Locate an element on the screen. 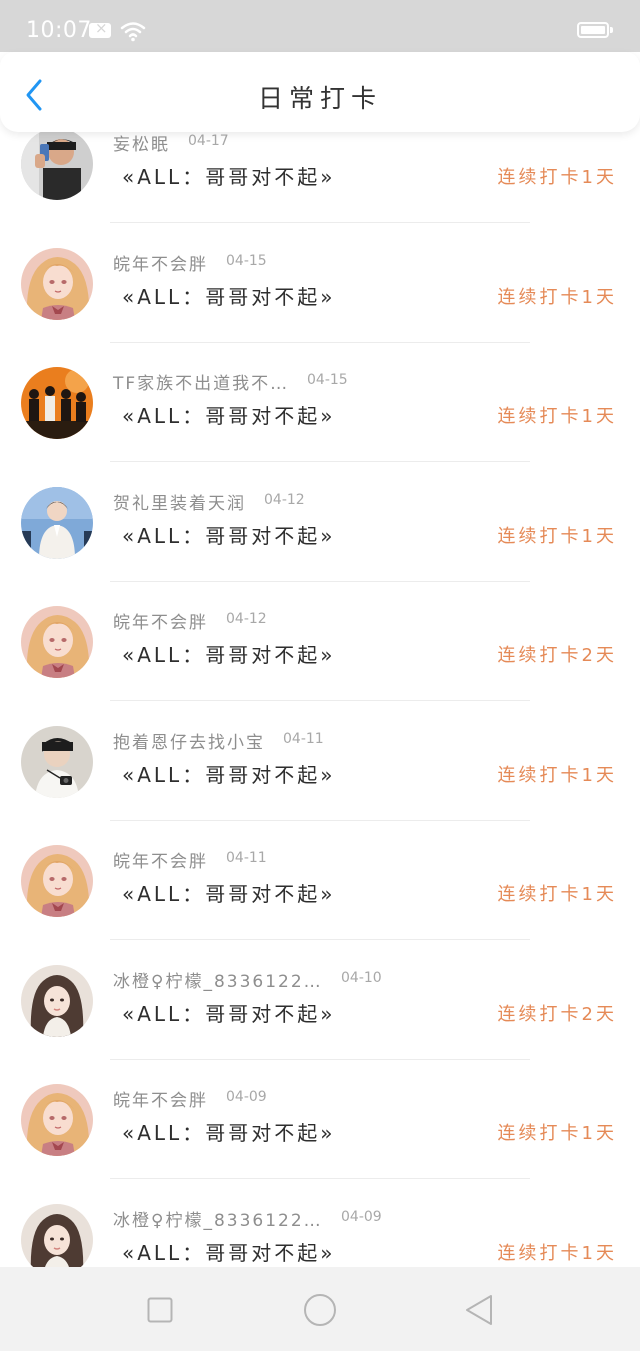 The height and width of the screenshot is (1351, 640). list-item: 皖年不会胖 04-15 «ALL：哥哥对不起» 连续打卡1天 is located at coordinates (320, 284).